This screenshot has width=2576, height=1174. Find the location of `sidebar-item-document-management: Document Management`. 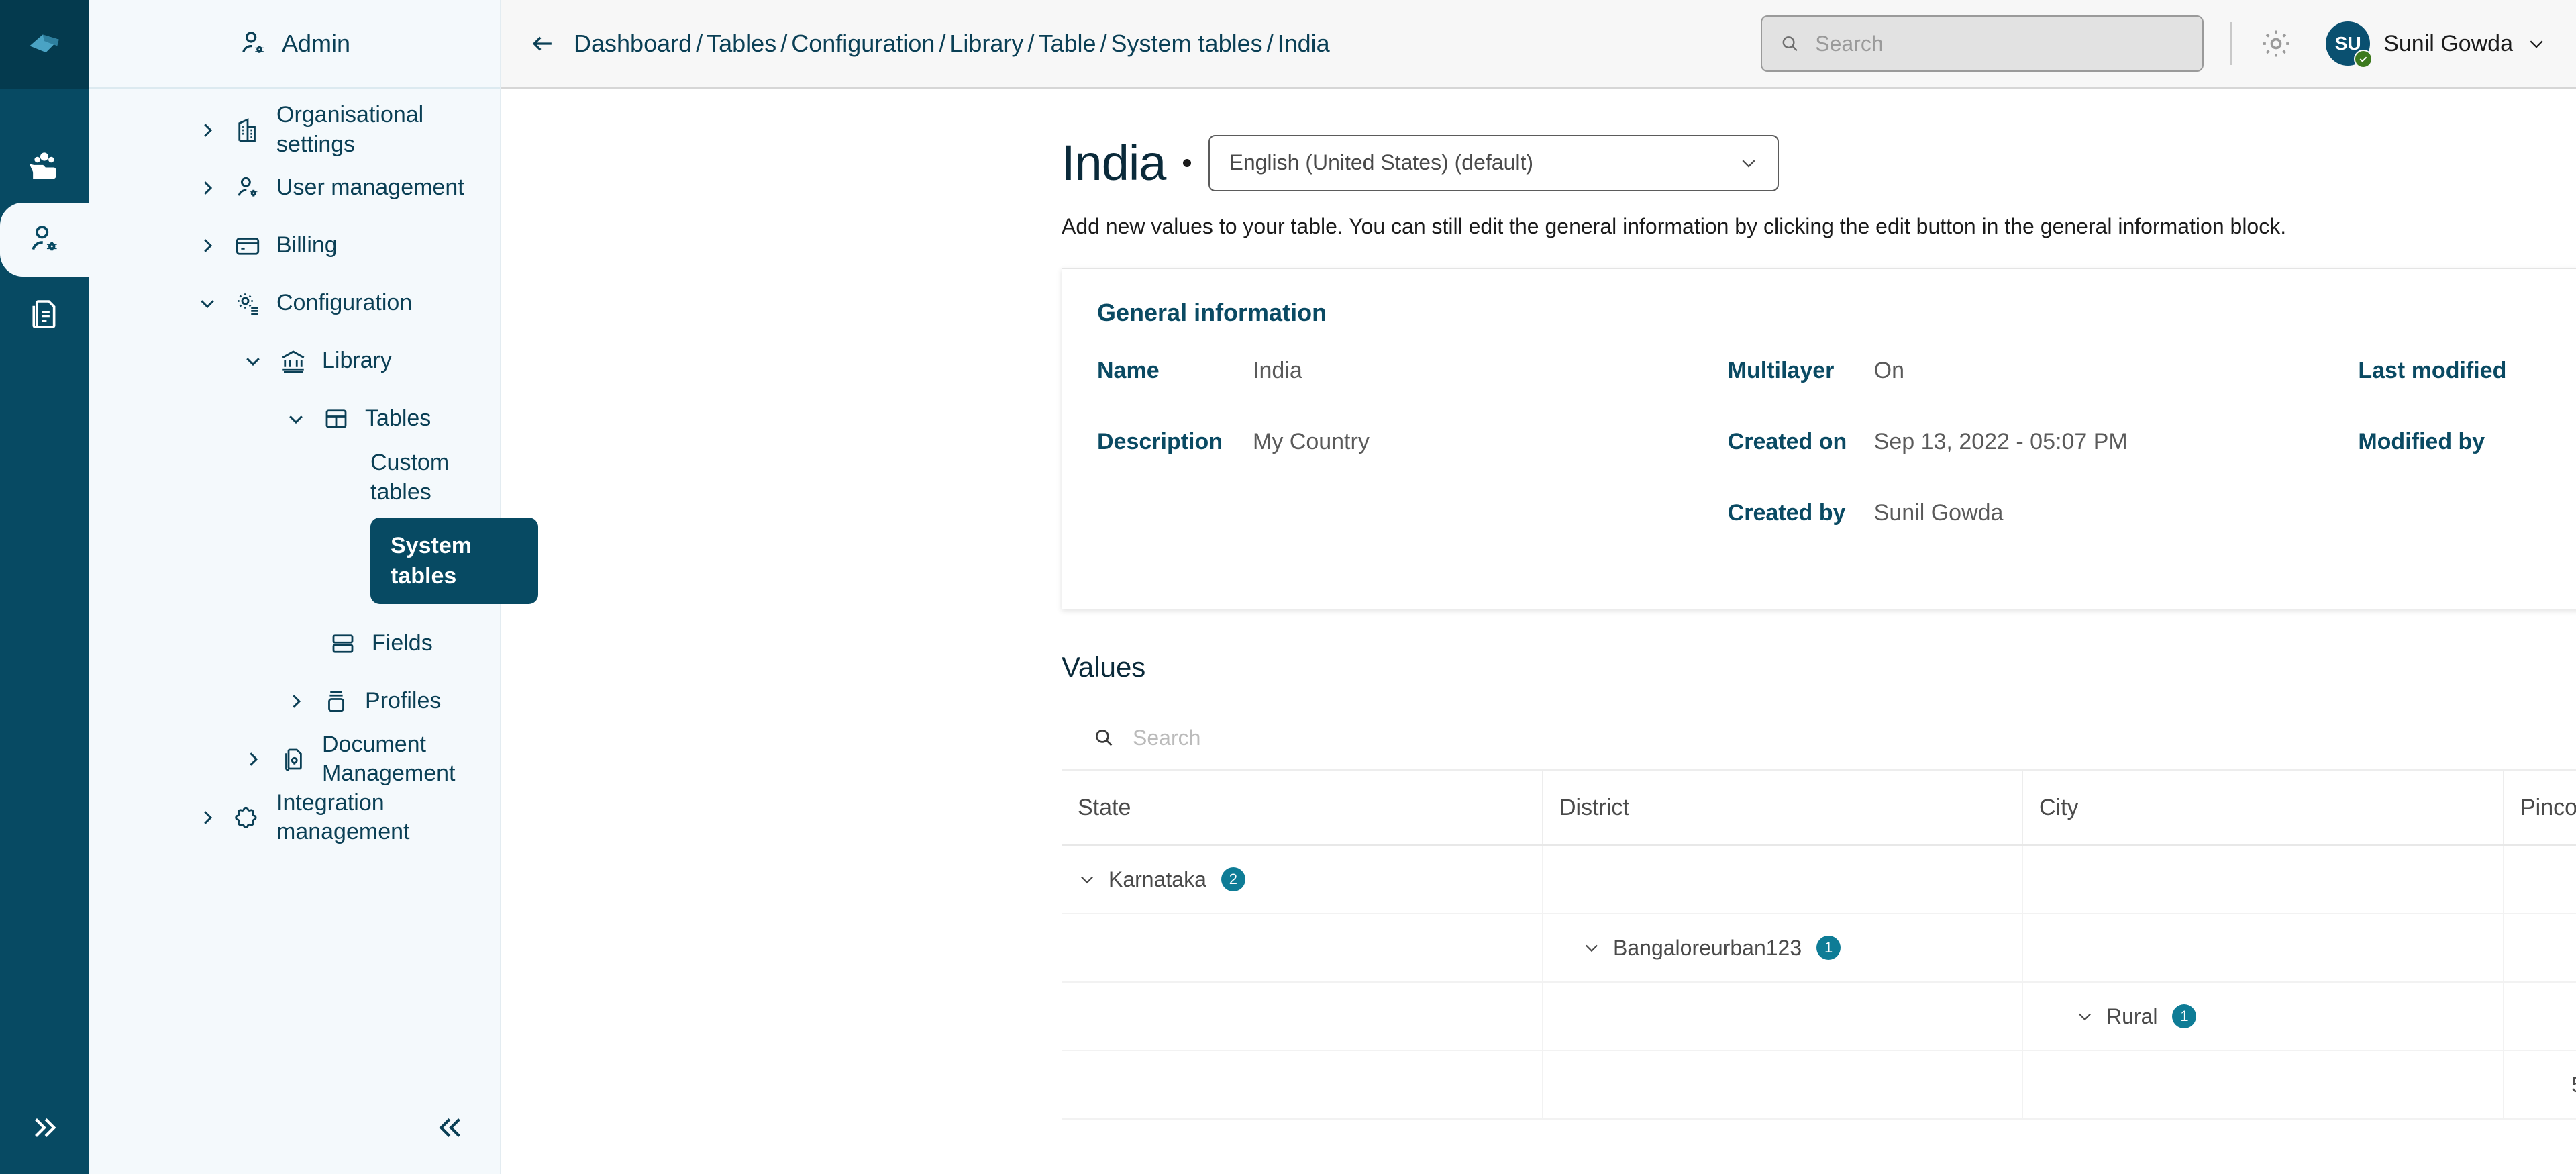

sidebar-item-document-management: Document Management is located at coordinates (294, 759).